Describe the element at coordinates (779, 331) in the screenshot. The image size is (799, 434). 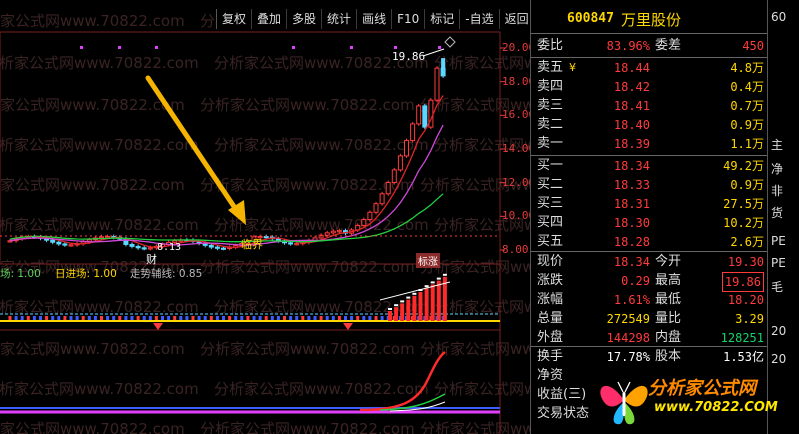
I see `side-info-item: 20` at that location.